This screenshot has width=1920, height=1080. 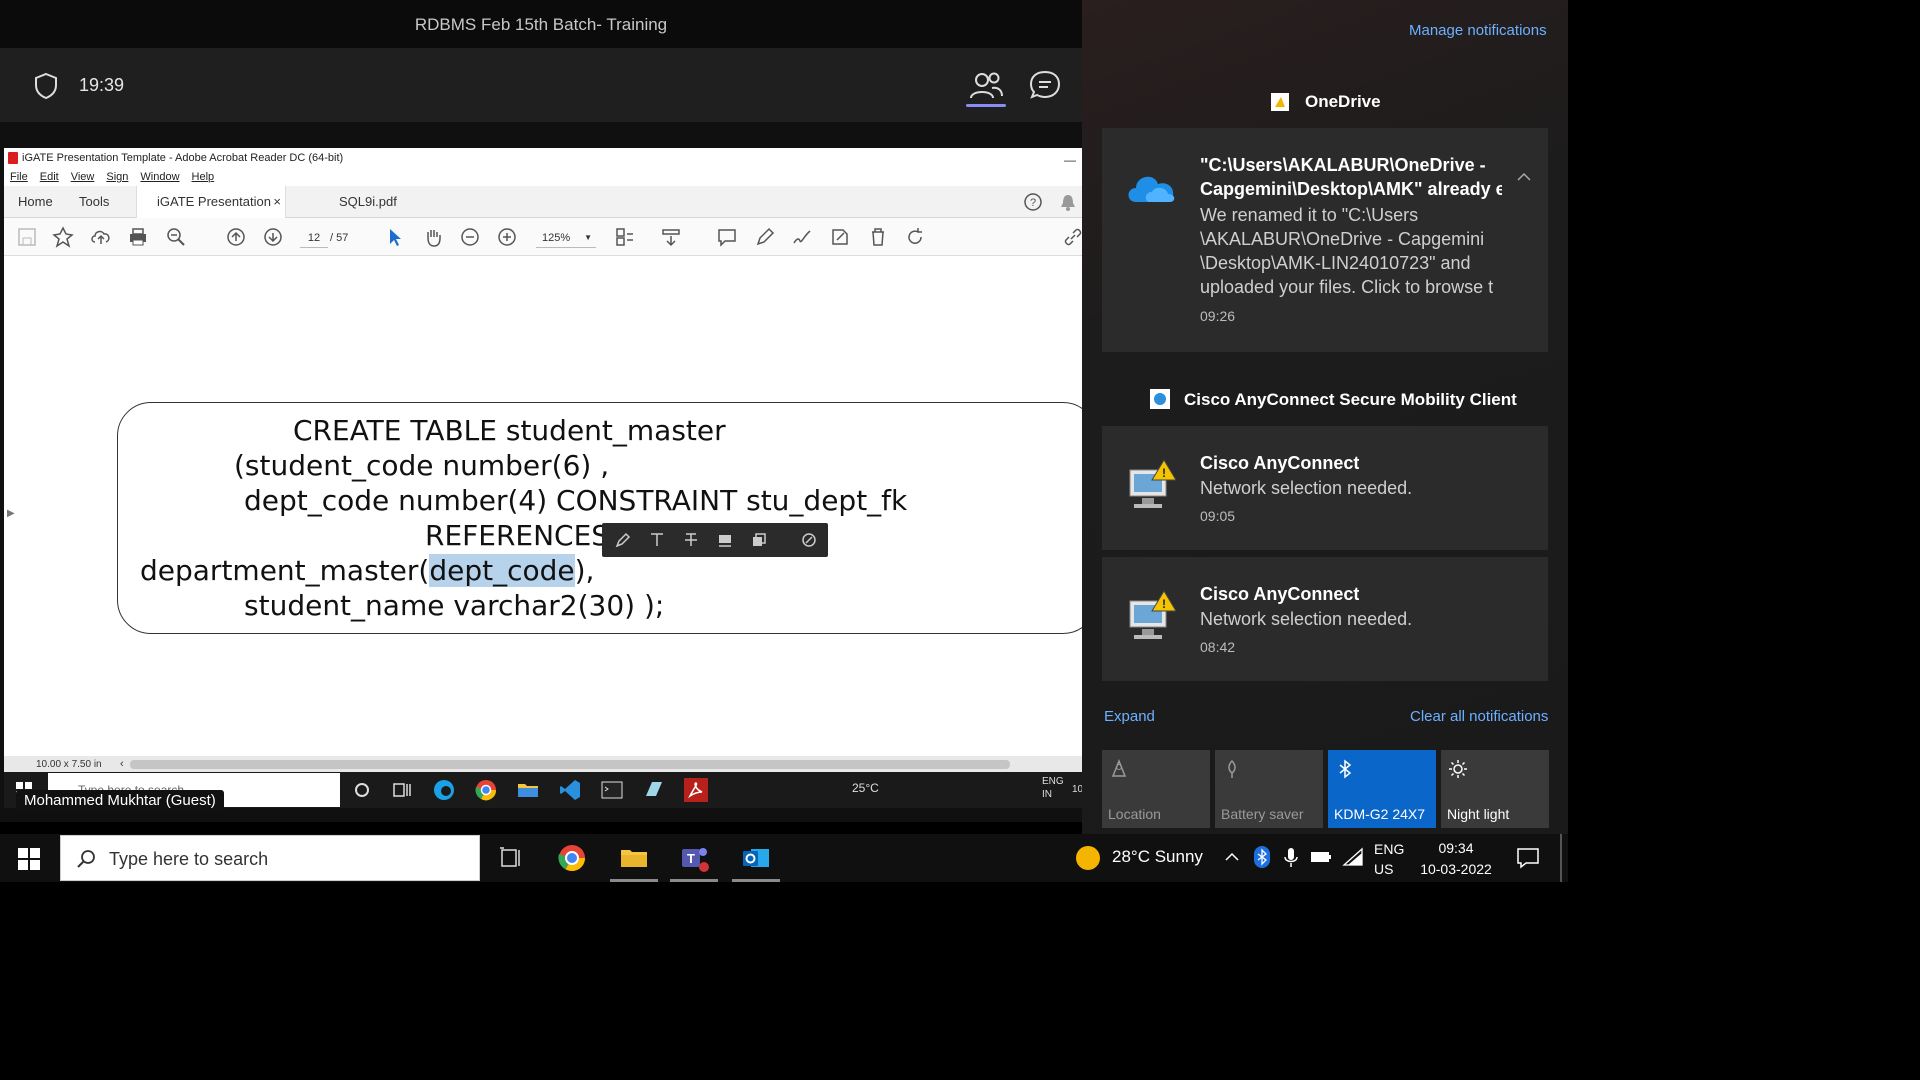 What do you see at coordinates (273, 237) in the screenshot?
I see `next-page-icon` at bounding box center [273, 237].